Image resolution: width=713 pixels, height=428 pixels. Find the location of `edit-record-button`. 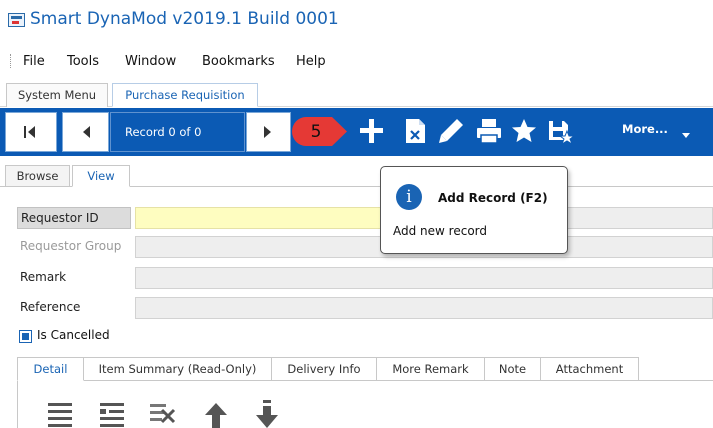

edit-record-button is located at coordinates (451, 131).